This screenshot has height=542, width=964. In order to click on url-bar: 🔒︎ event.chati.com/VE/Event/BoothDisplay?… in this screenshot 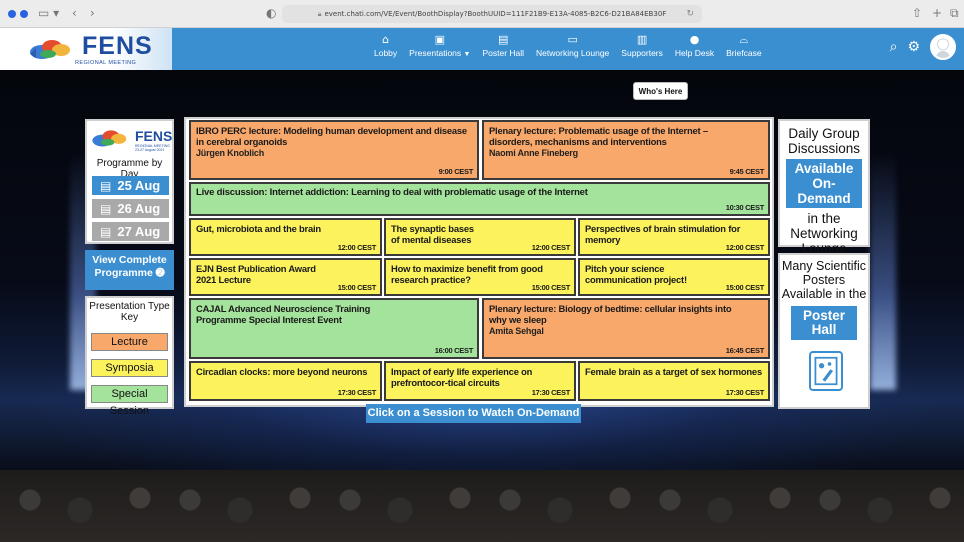, I will do `click(492, 14)`.